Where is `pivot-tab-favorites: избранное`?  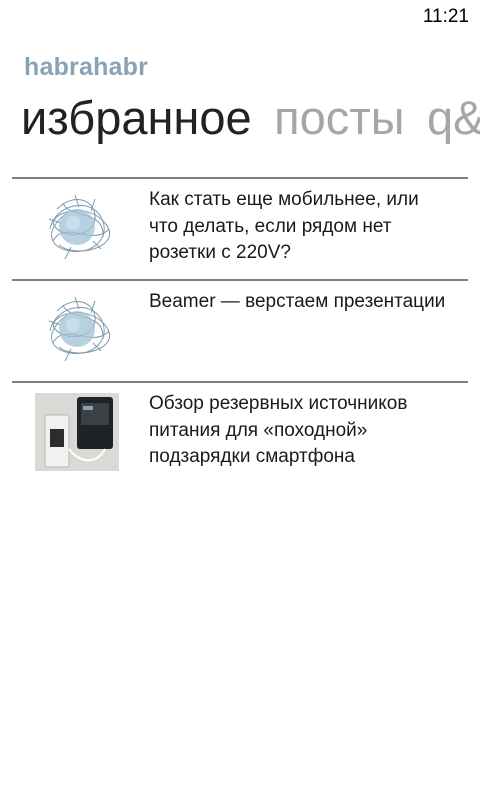
pivot-tab-favorites: избранное is located at coordinates (136, 118).